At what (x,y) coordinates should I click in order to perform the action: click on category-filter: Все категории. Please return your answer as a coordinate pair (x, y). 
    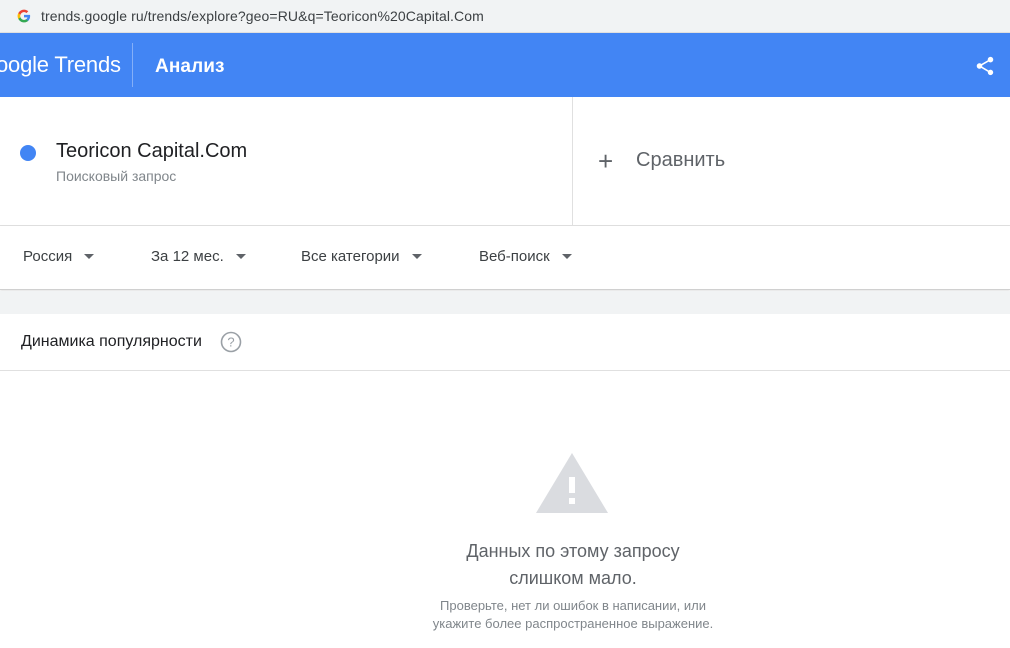
    Looking at the image, I should click on (361, 256).